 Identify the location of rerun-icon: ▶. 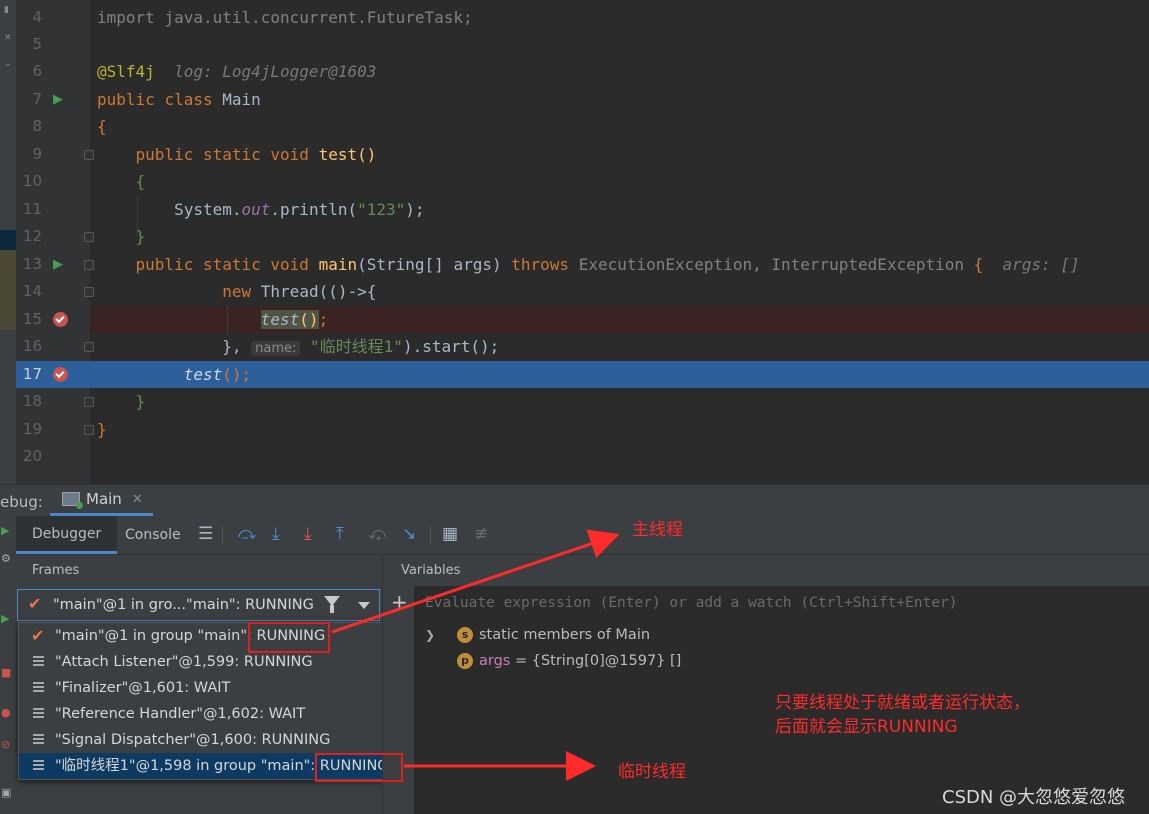
(5, 530).